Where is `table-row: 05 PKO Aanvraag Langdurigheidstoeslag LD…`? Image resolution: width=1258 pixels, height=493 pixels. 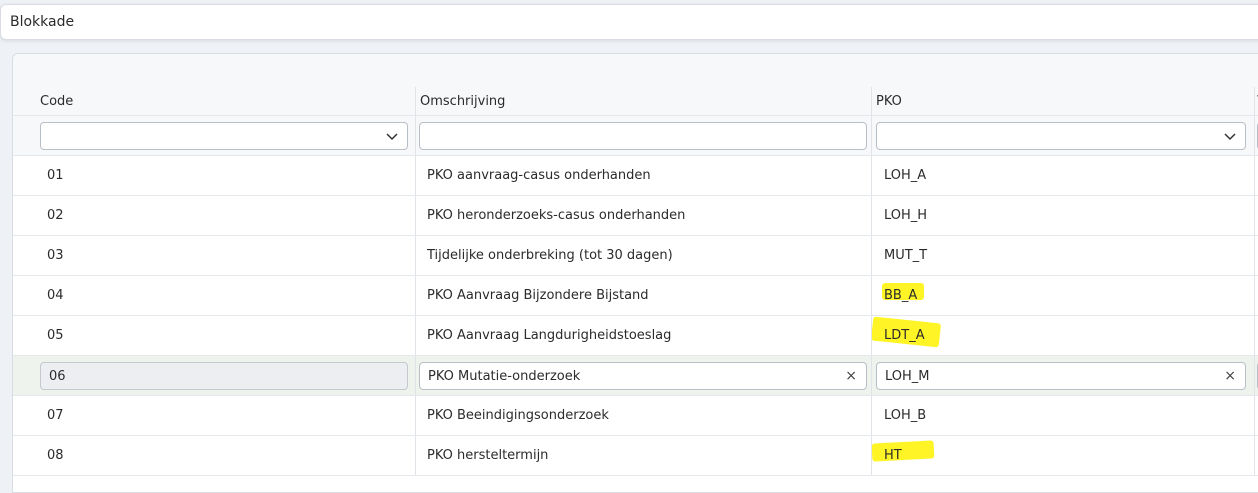 table-row: 05 PKO Aanvraag Langdurigheidstoeslag LD… is located at coordinates (635, 336).